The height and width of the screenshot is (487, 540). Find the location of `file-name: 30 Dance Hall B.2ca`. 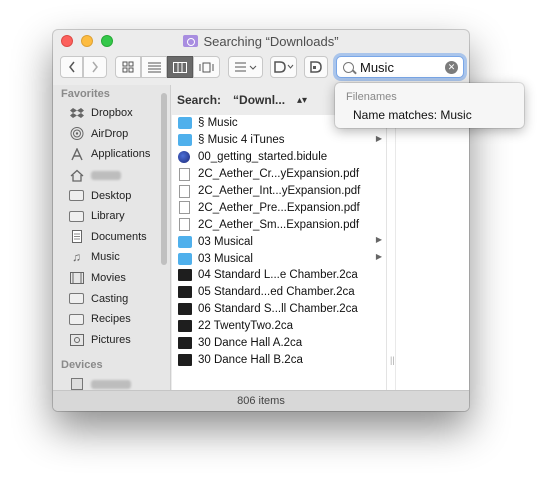

file-name: 30 Dance Hall B.2ca is located at coordinates (250, 359).